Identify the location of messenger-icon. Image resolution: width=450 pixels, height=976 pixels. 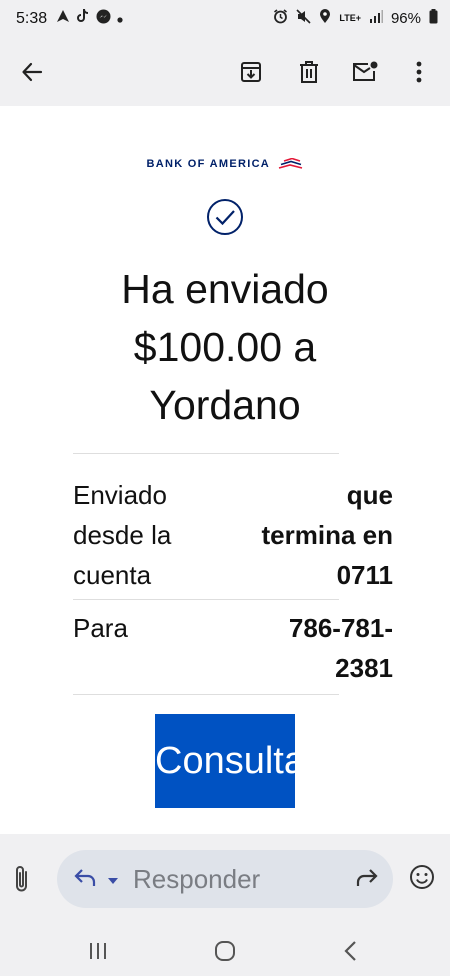
(103, 18).